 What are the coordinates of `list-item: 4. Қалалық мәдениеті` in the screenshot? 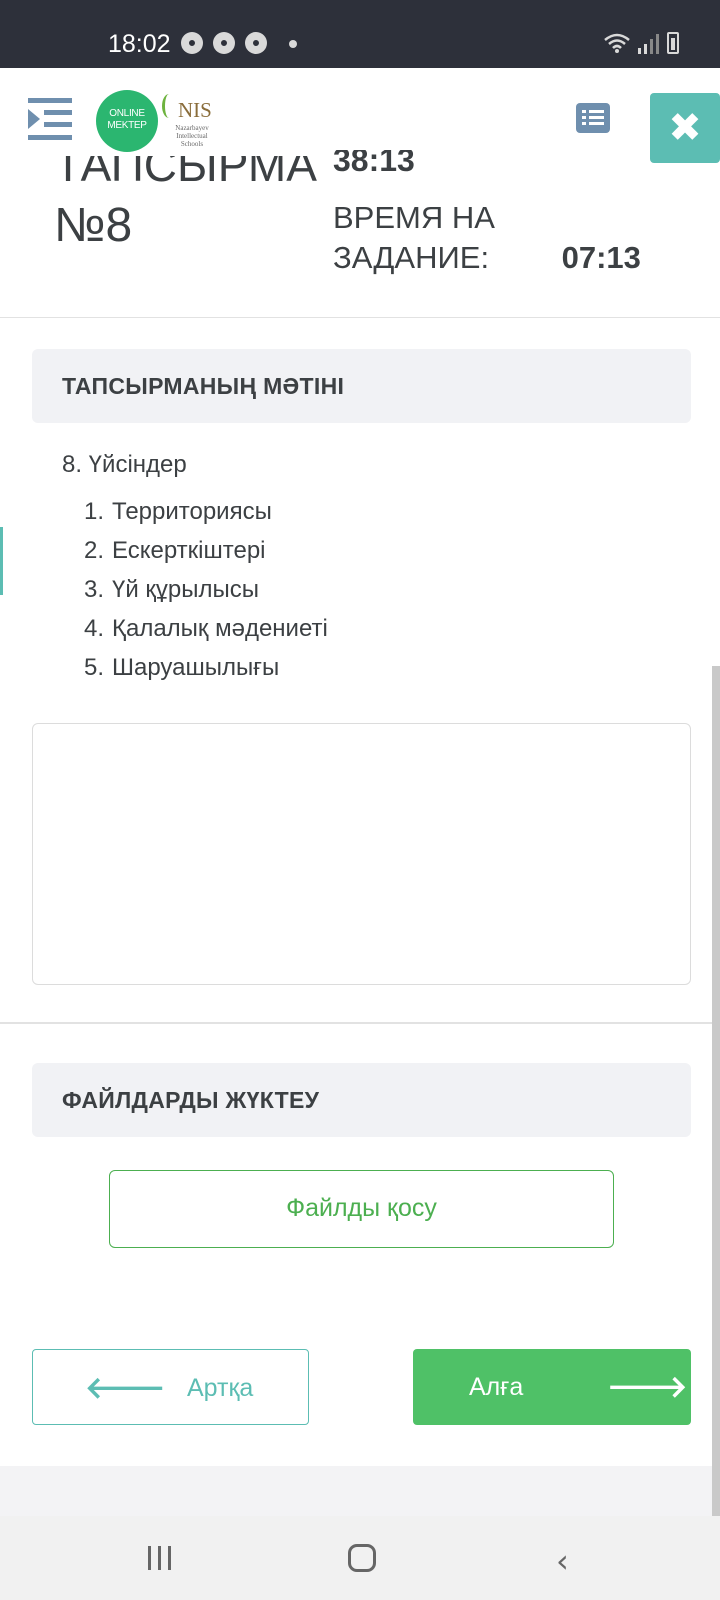 It's located at (206, 628).